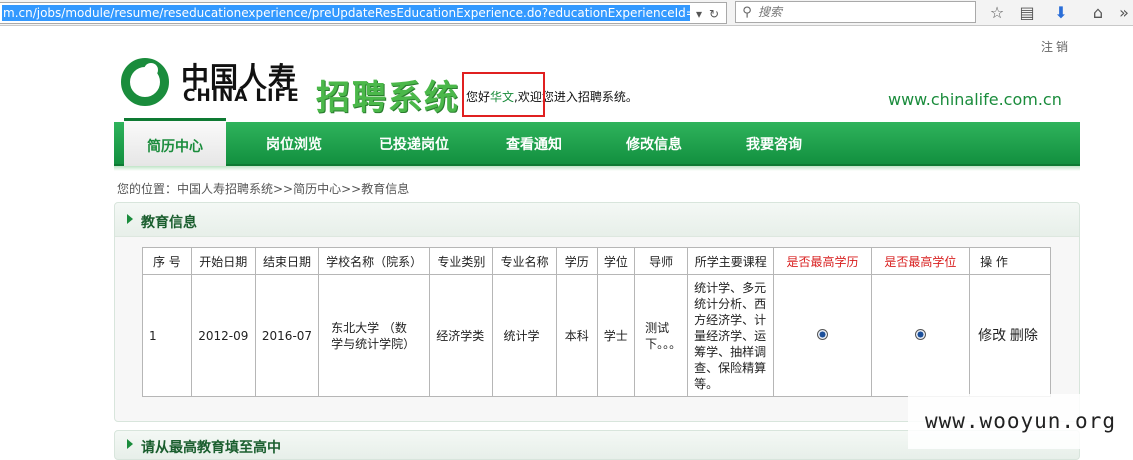  What do you see at coordinates (223, 261) in the screenshot?
I see `column-header: 开始日期` at bounding box center [223, 261].